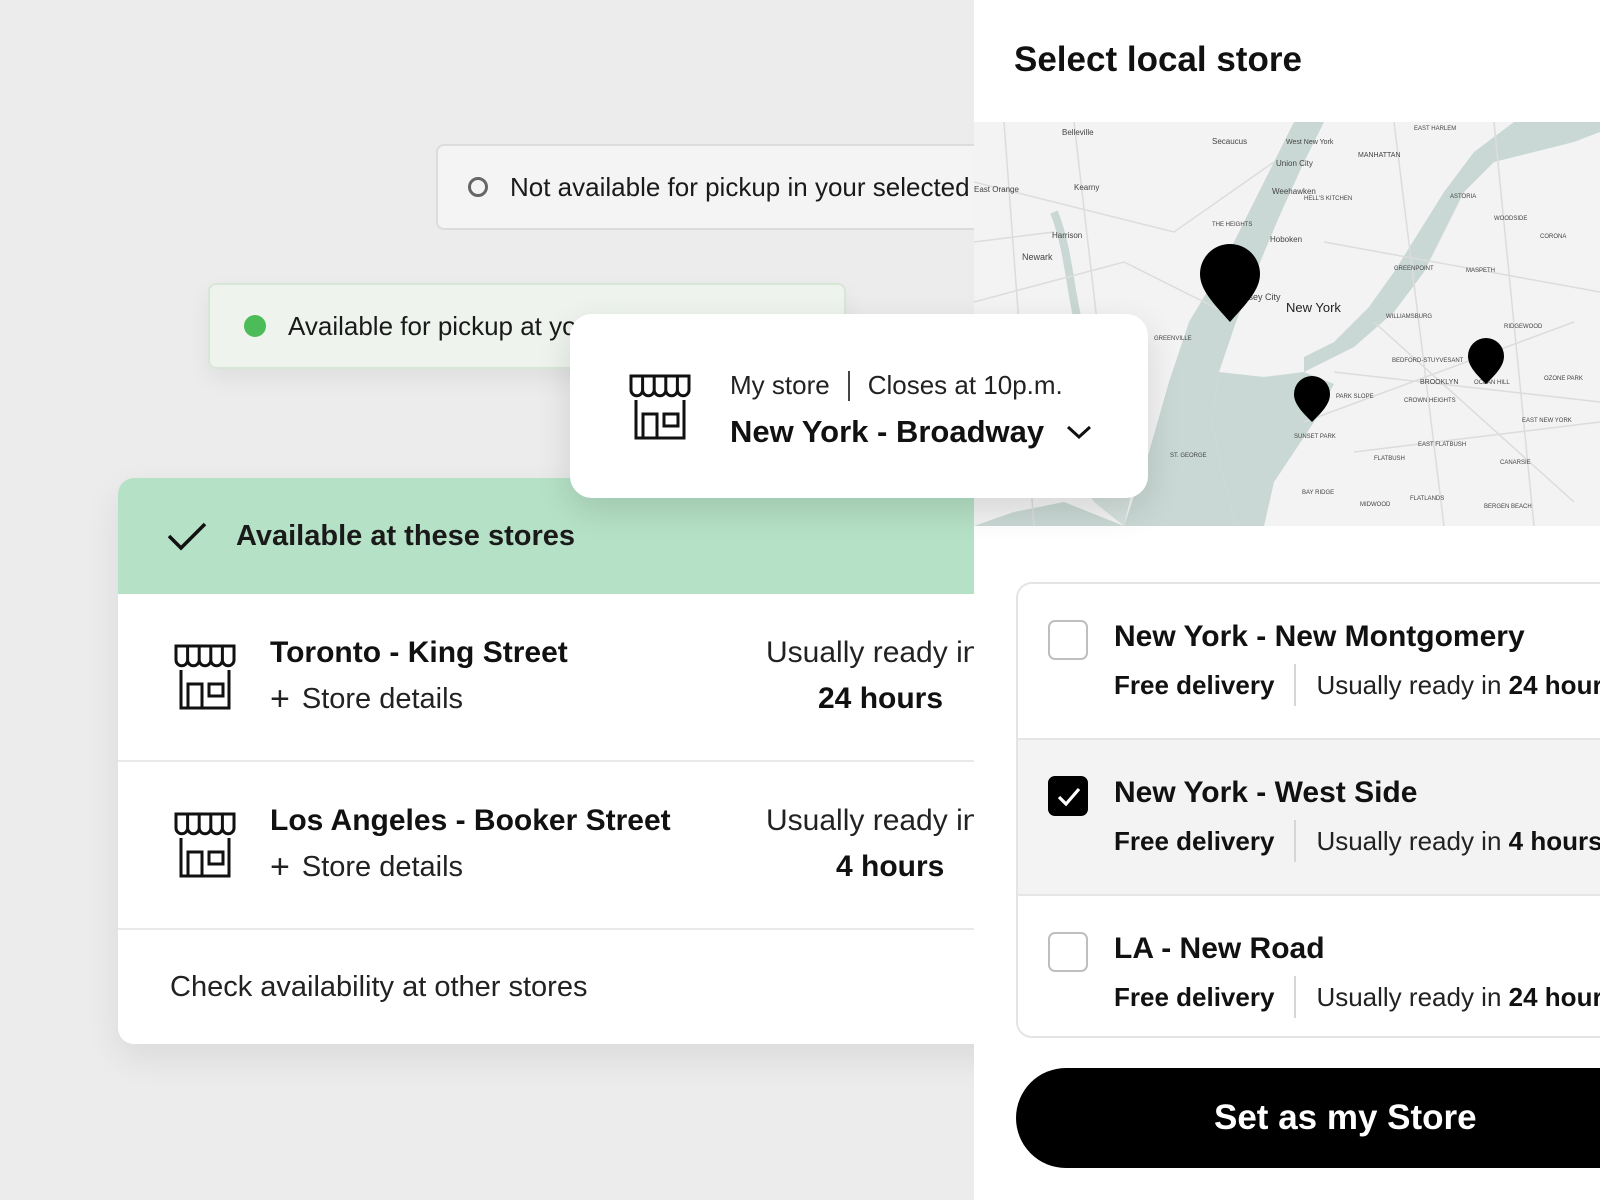  I want to click on map-label: BEDFORD-STUYVESANT, so click(1428, 361).